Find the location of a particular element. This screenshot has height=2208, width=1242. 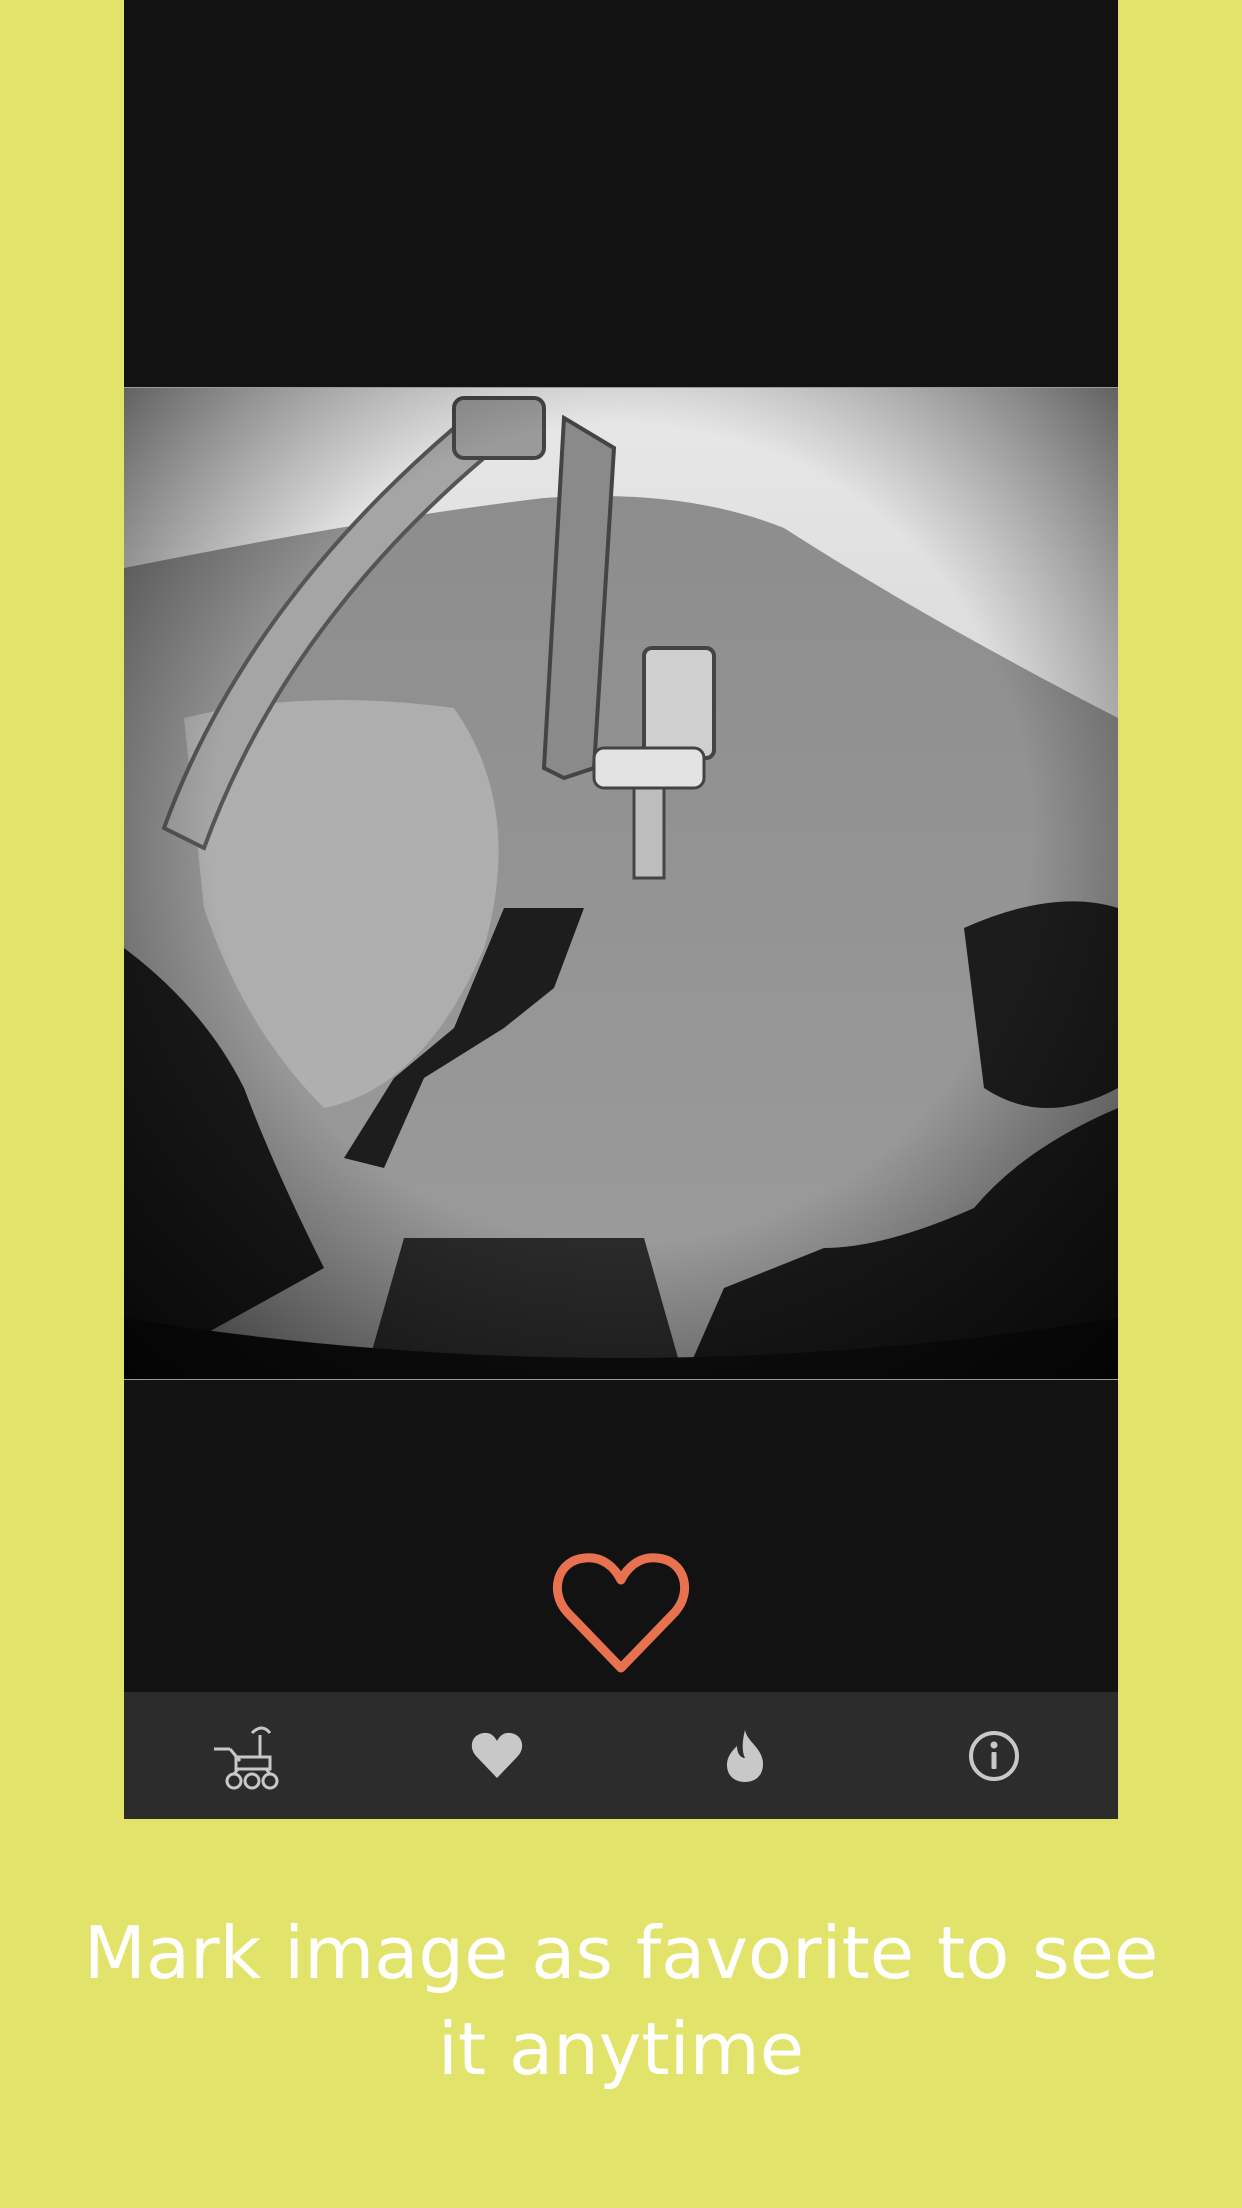

onboarding-caption: Mark image as favorite to see it anytime is located at coordinates (621, 2001).